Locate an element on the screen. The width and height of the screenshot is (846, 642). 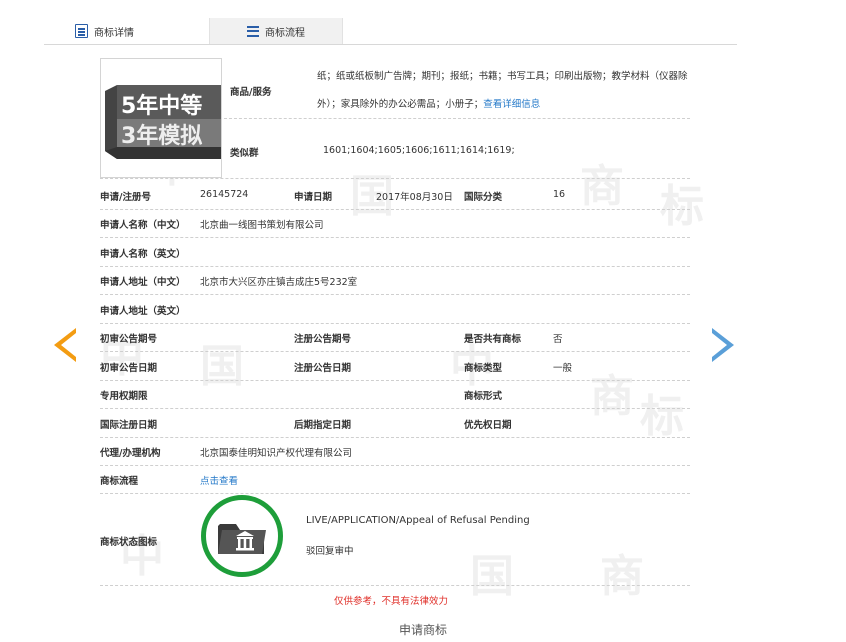
goods-services-line2-wrap: 外）；家具除外的办公必需品；小册子；查看详细信息 is located at coordinates (428, 103).